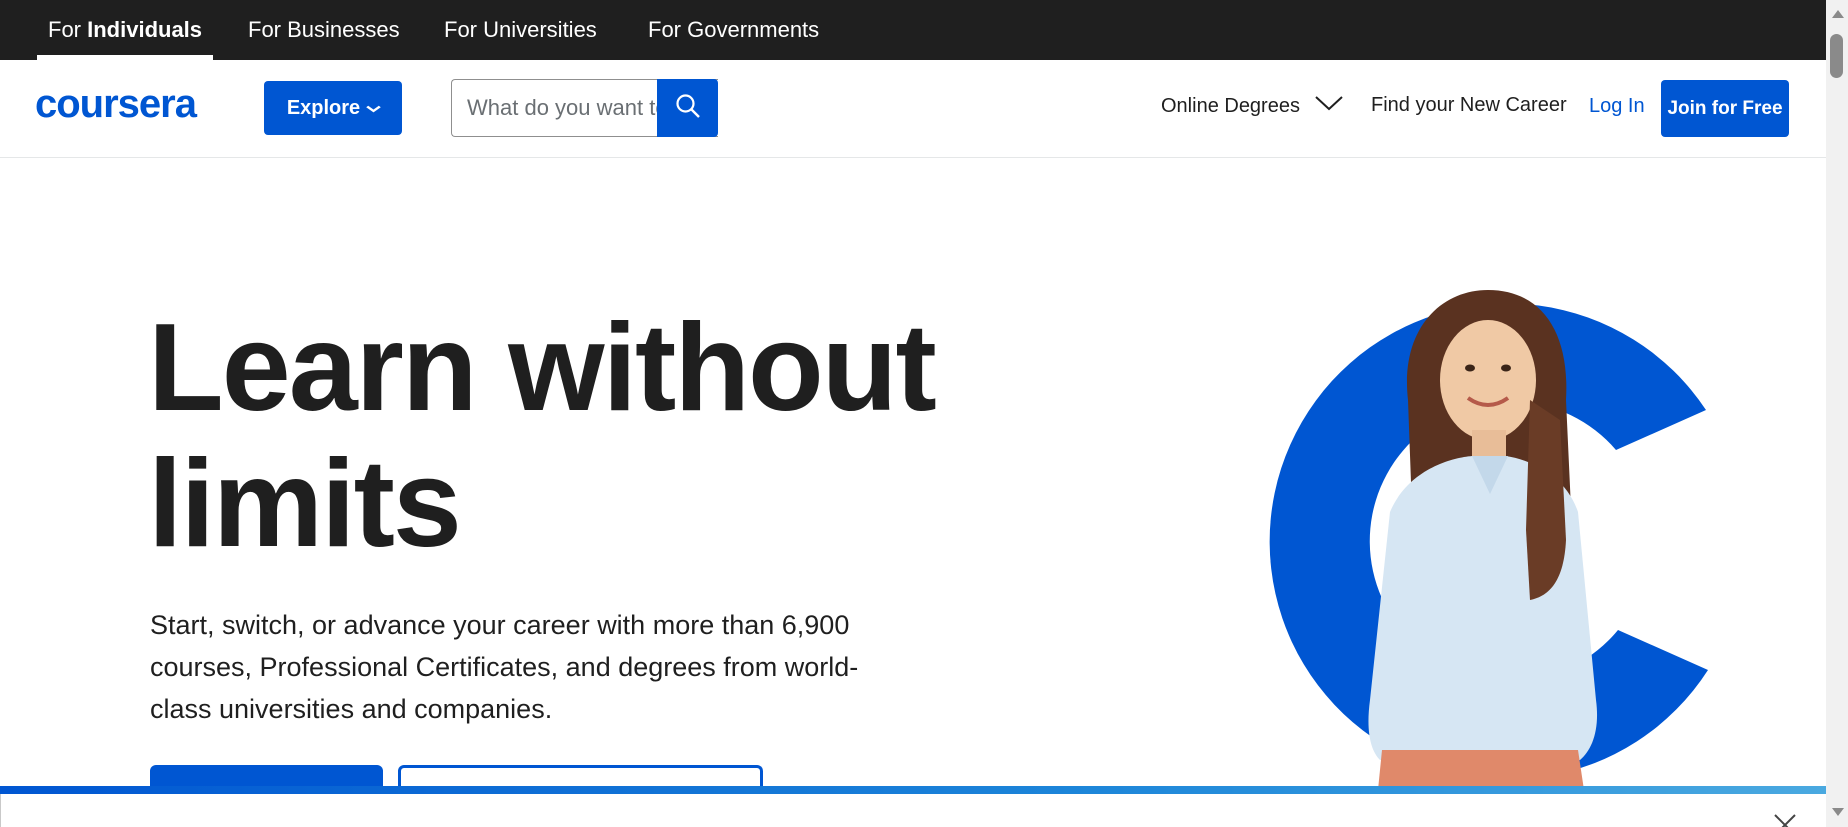 This screenshot has height=827, width=1848. I want to click on explore-button: Explore, so click(333, 108).